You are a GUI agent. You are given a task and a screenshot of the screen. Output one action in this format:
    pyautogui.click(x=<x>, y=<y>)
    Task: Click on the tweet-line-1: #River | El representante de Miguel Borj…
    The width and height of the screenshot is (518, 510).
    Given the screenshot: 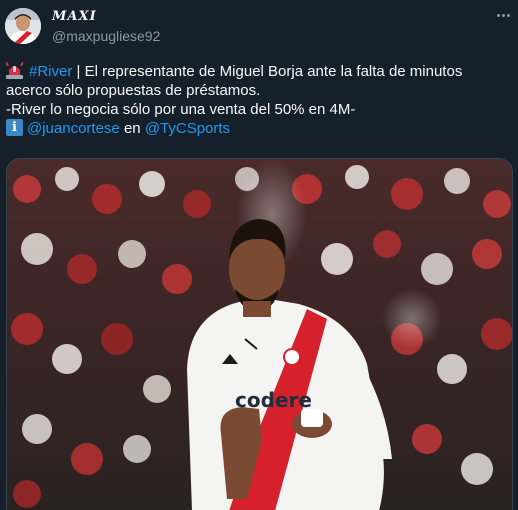 What is the action you would take?
    pyautogui.click(x=259, y=71)
    